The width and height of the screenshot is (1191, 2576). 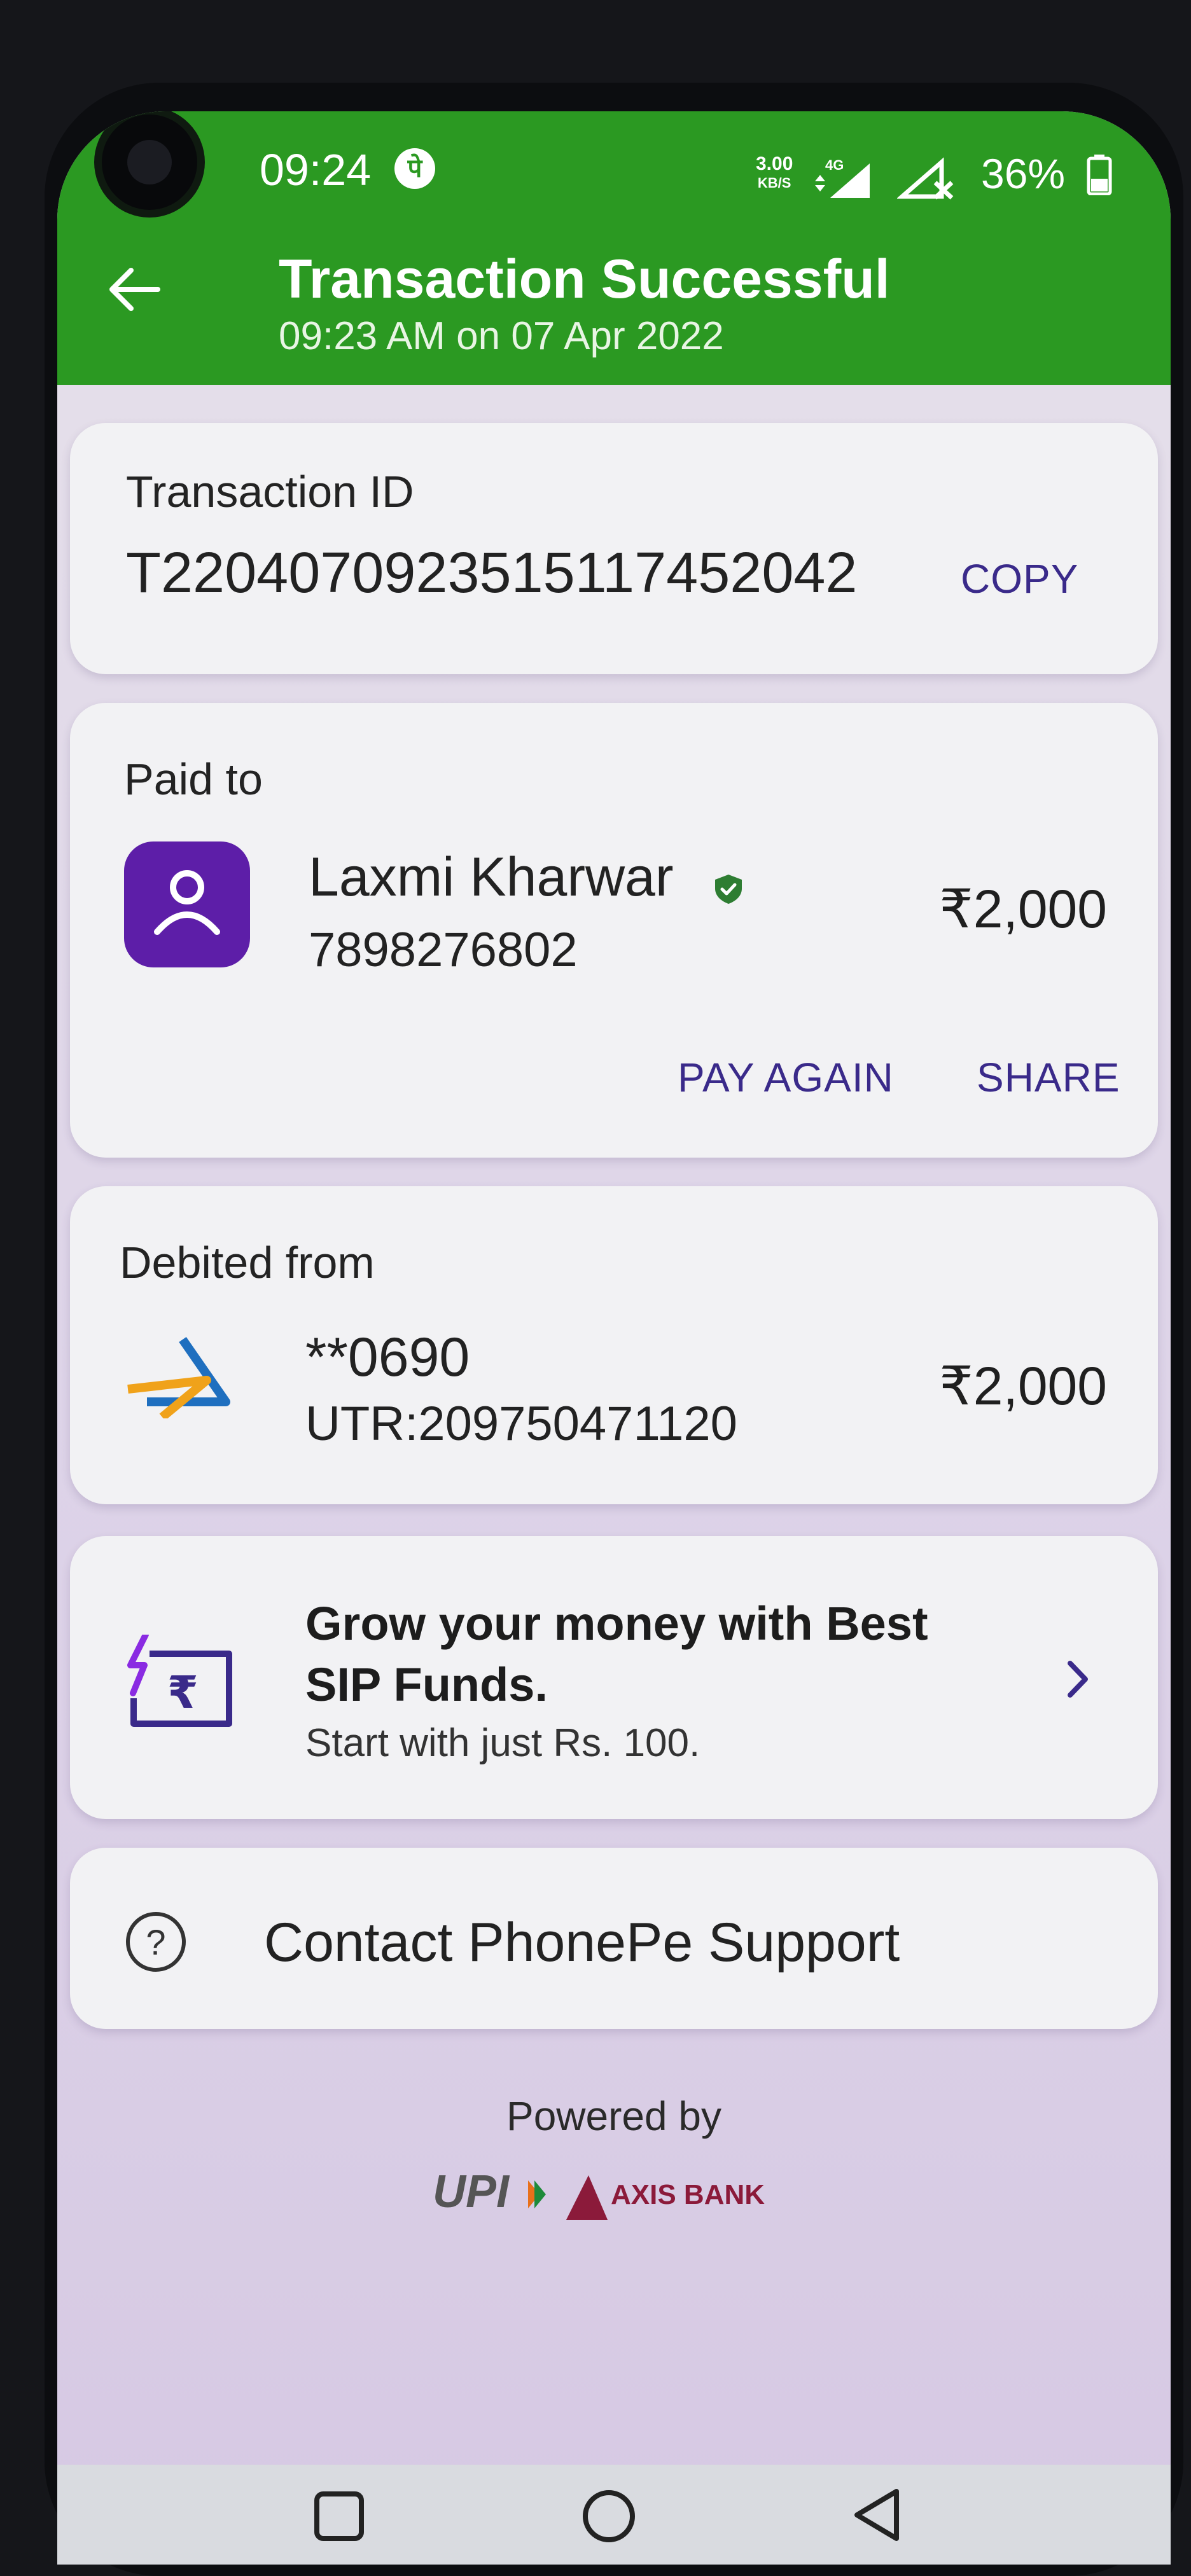 What do you see at coordinates (774, 183) in the screenshot?
I see `network-speed-unit: KB/S` at bounding box center [774, 183].